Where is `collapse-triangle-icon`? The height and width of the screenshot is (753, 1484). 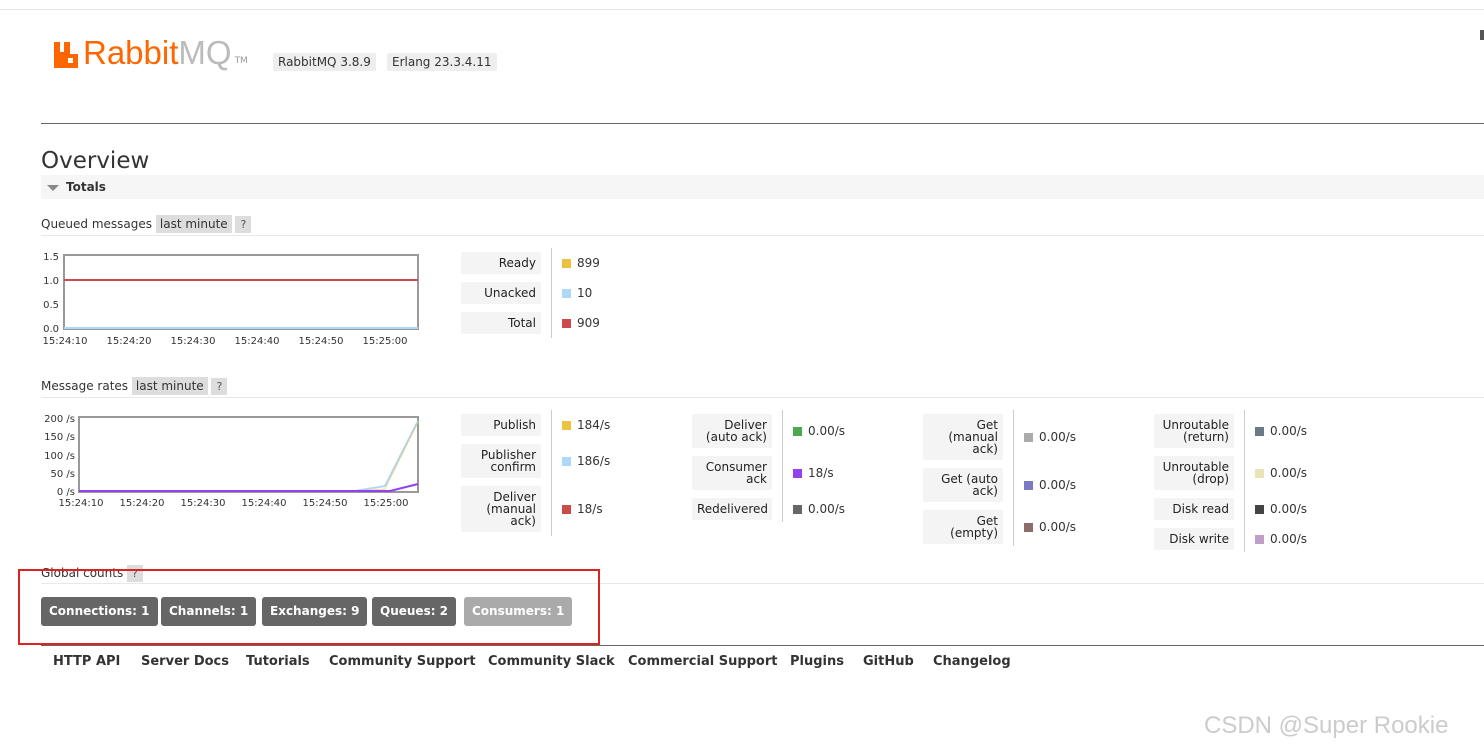 collapse-triangle-icon is located at coordinates (53, 188).